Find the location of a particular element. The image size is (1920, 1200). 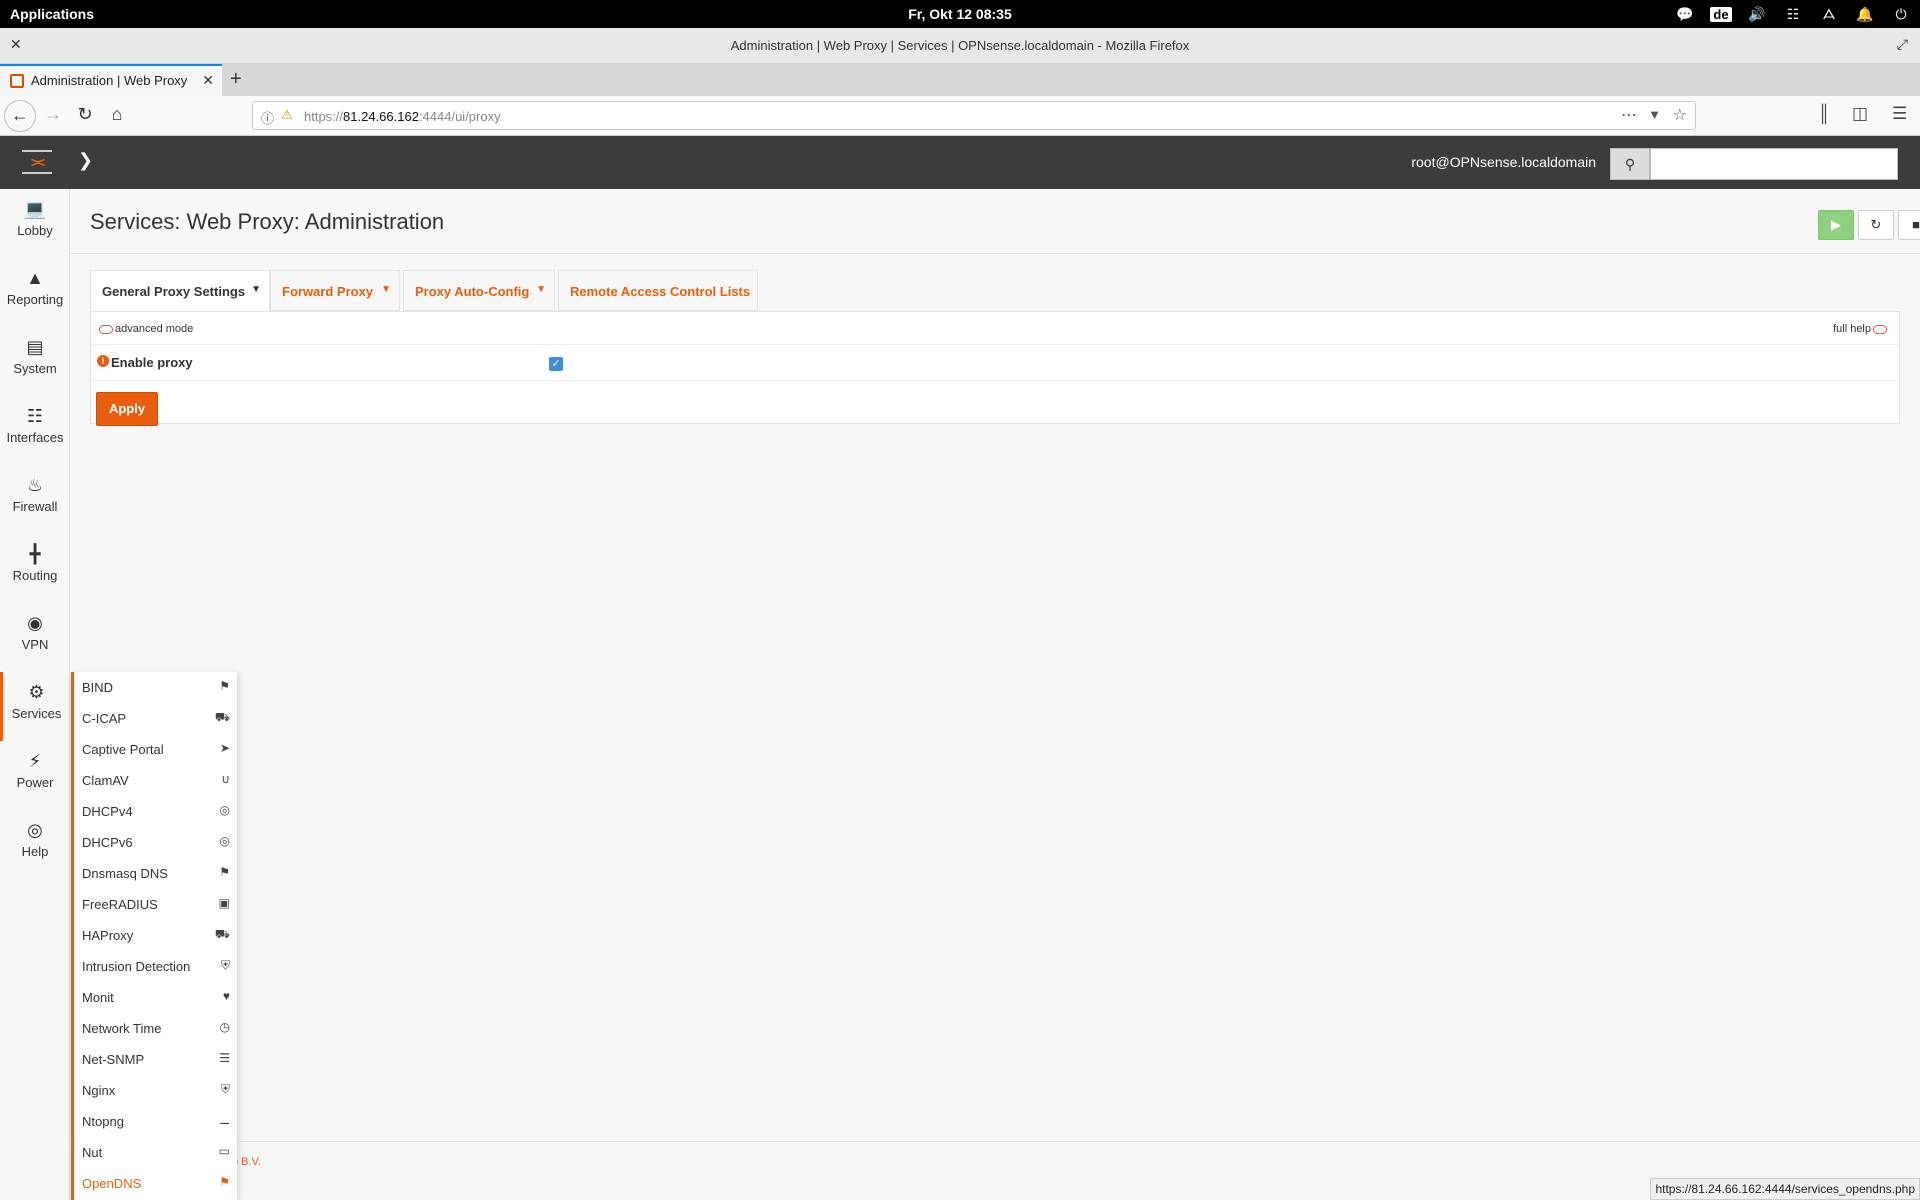

browser-tab-active: Administration | Web Proxy | ✕ is located at coordinates (111, 80).